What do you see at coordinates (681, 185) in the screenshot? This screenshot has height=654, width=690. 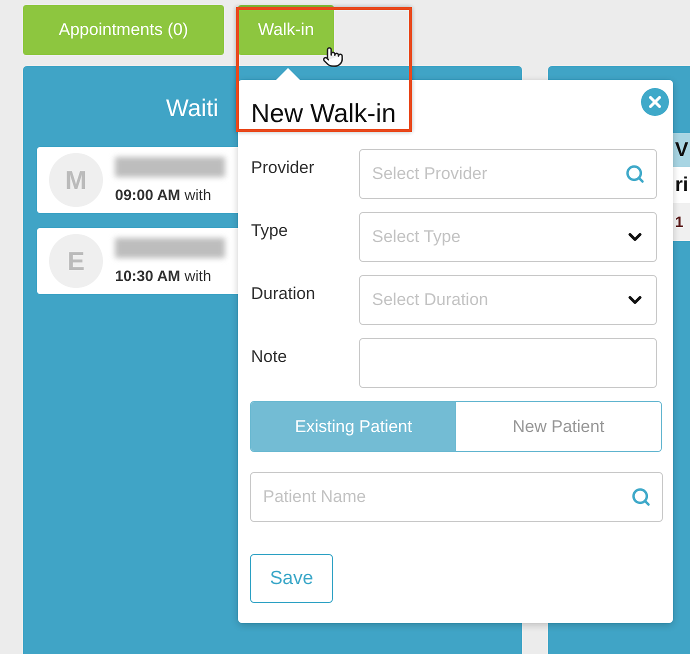 I see `card-subheading: ri` at bounding box center [681, 185].